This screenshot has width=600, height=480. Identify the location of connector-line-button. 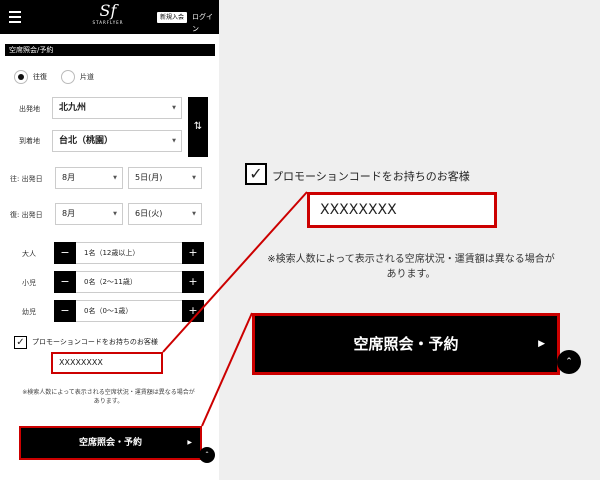
(227, 369).